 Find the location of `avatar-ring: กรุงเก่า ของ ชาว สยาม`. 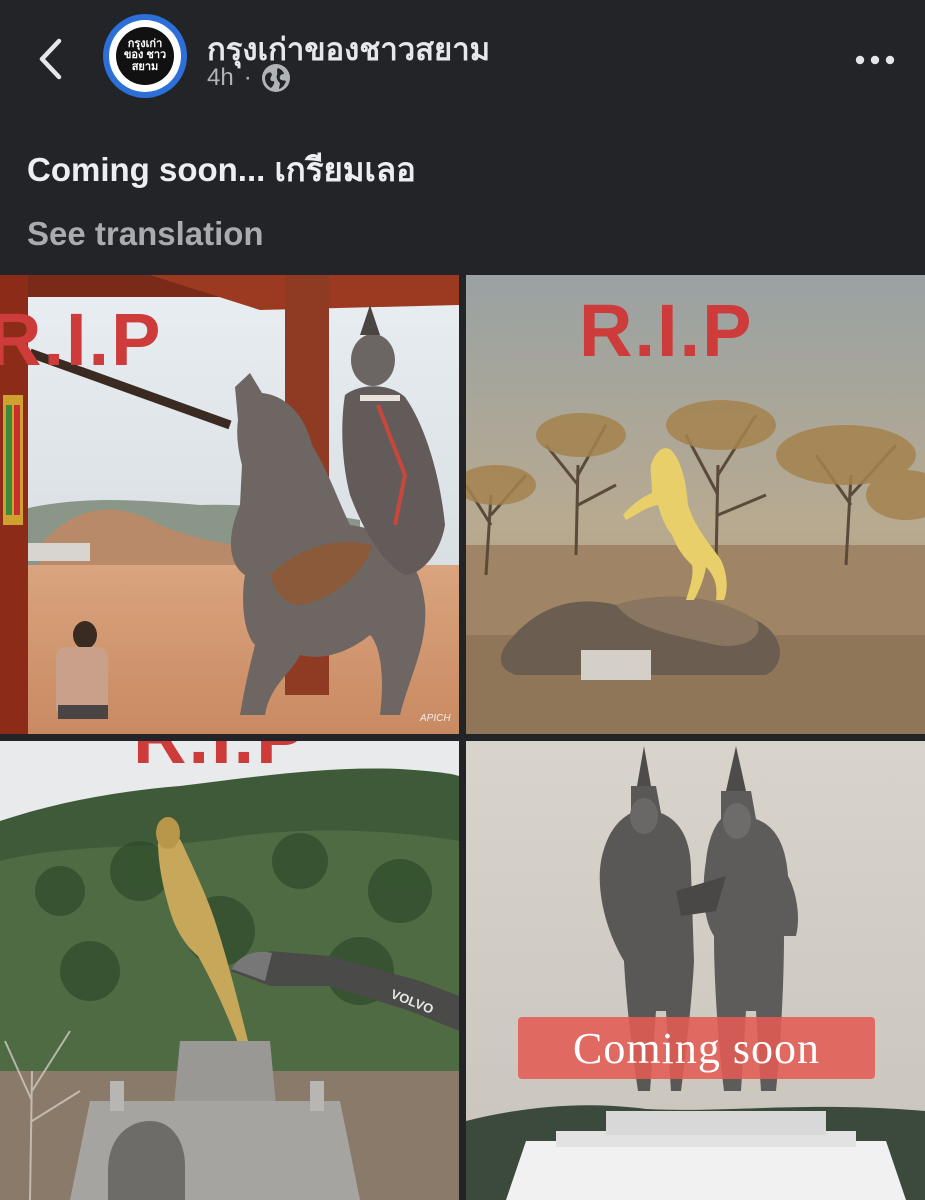

avatar-ring: กรุงเก่า ของ ชาว สยาม is located at coordinates (145, 56).